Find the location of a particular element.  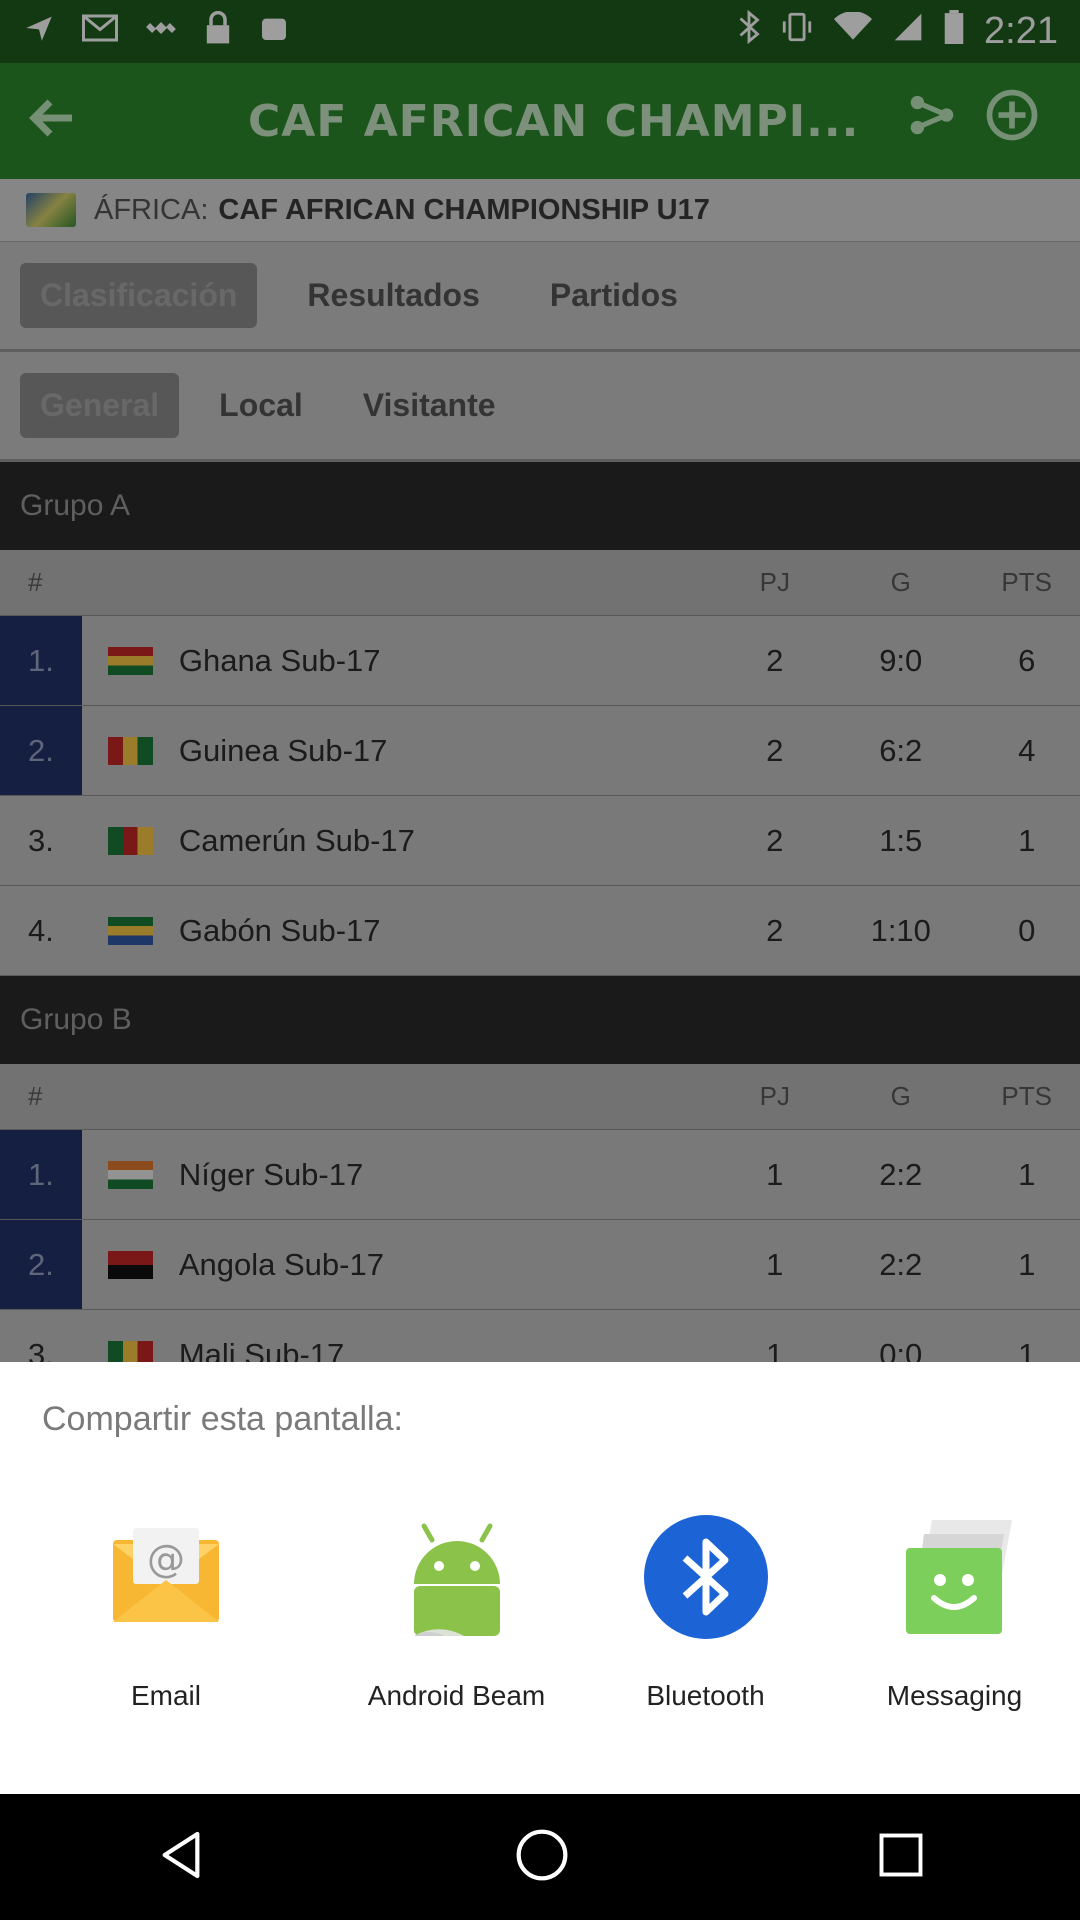

table-row: 2. Guinea Sub-17 2 6:2 4 is located at coordinates (540, 751).